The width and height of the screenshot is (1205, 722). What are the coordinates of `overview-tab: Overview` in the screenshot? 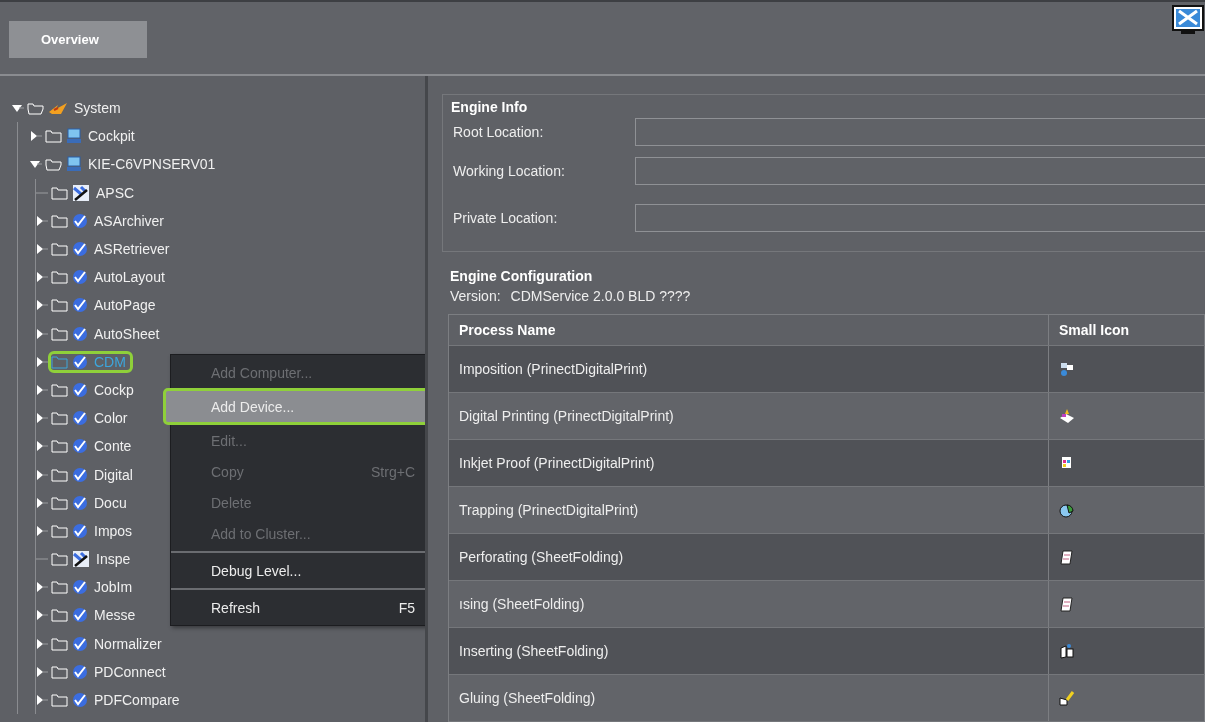 It's located at (78, 39).